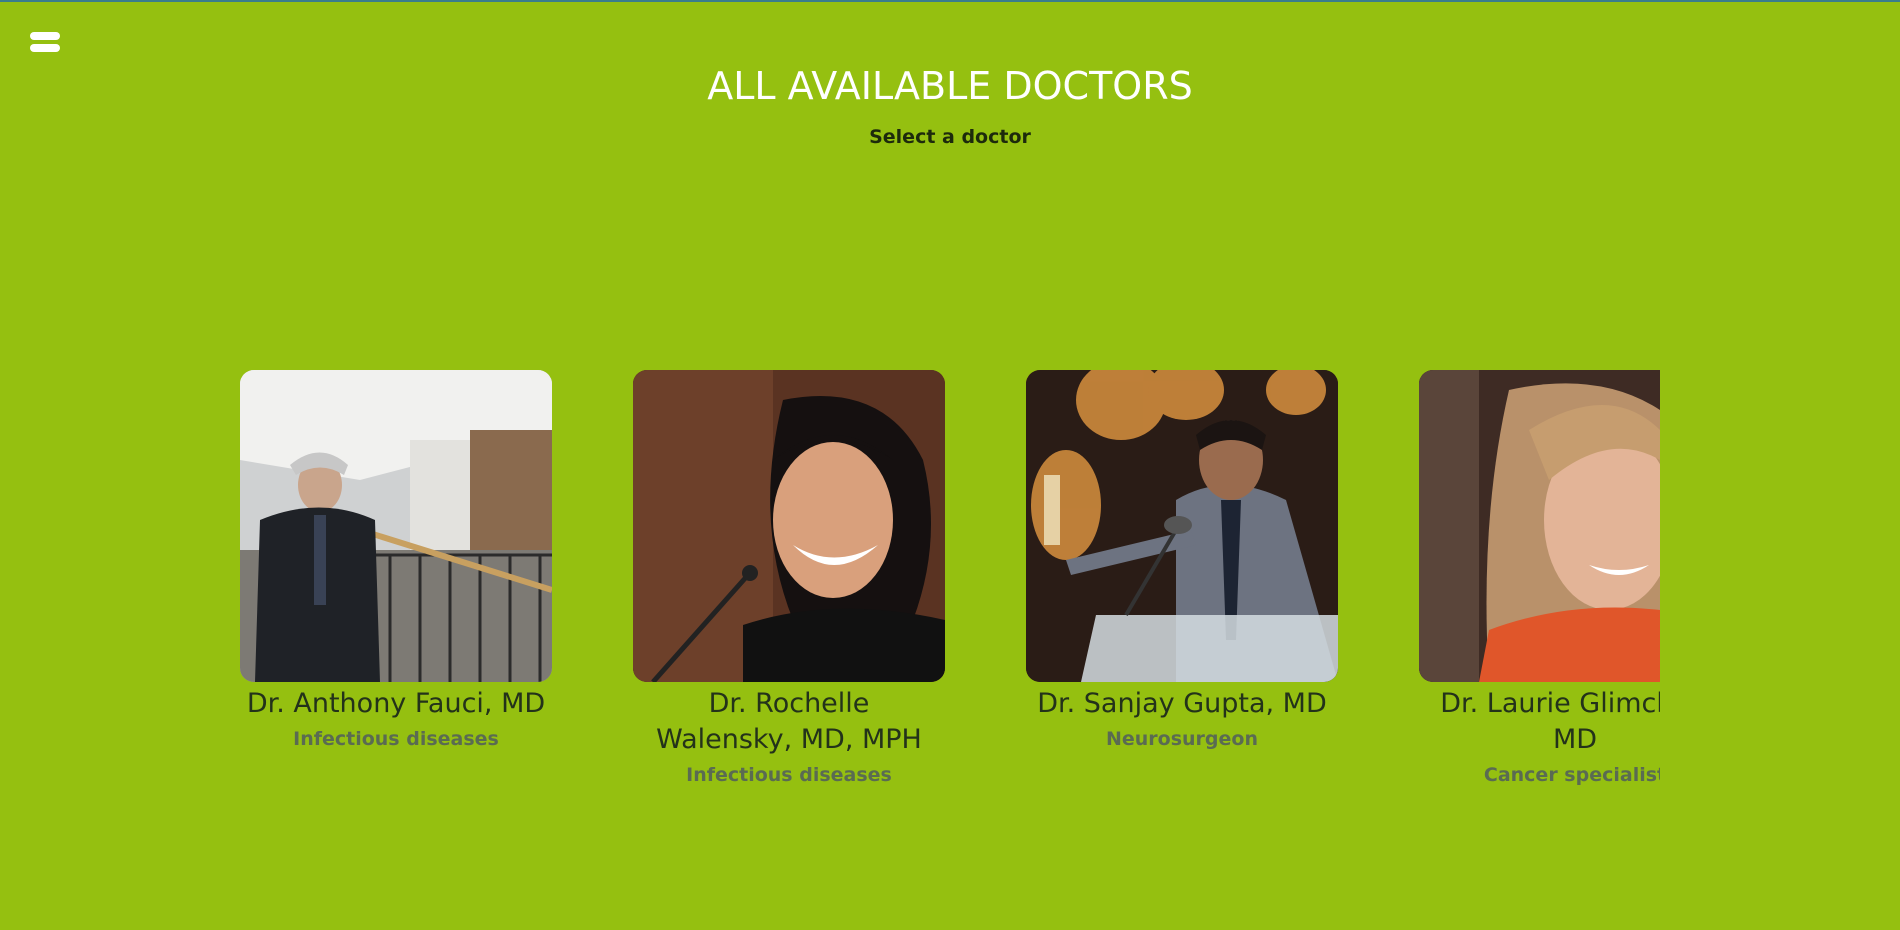  Describe the element at coordinates (45, 43) in the screenshot. I see `hamburger-menu-icon` at that location.